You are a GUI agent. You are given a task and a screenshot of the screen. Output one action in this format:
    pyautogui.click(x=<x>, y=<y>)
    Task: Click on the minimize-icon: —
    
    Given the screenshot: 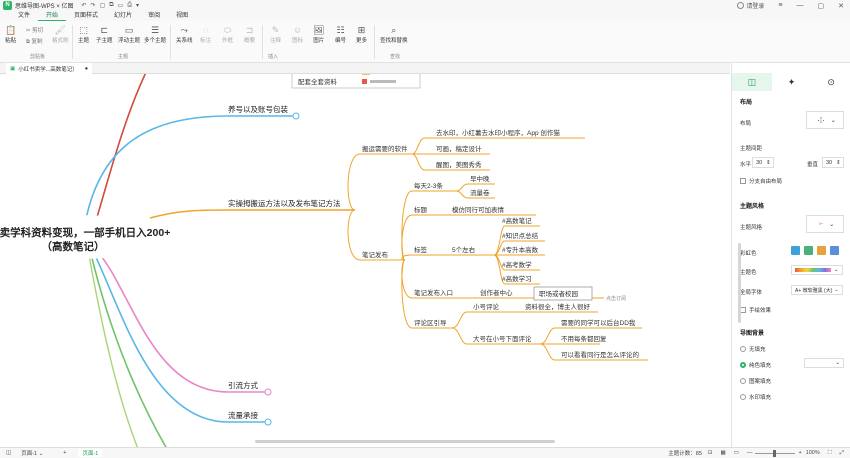 What is the action you would take?
    pyautogui.click(x=800, y=5)
    